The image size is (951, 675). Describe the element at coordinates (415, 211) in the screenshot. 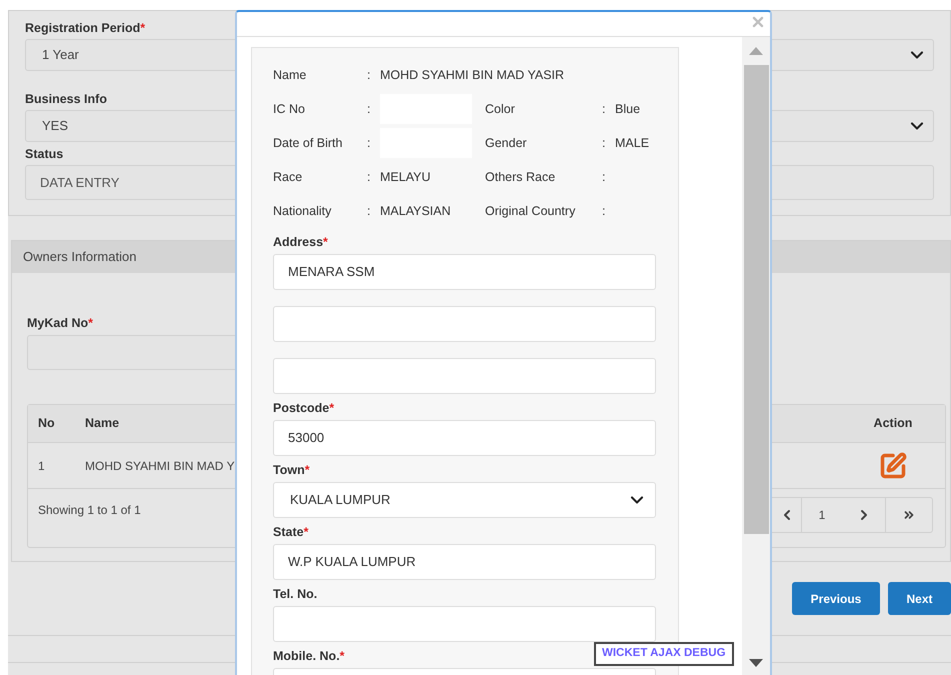

I see `info-value: MALAYSIAN` at that location.